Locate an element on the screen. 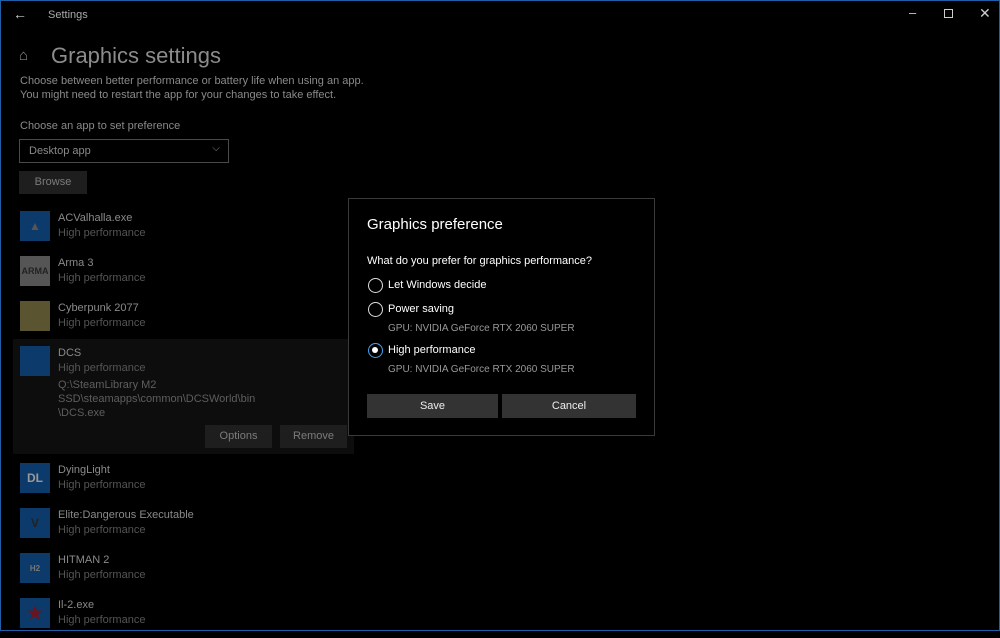 The height and width of the screenshot is (638, 1000). radio-power-saving is located at coordinates (375, 309).